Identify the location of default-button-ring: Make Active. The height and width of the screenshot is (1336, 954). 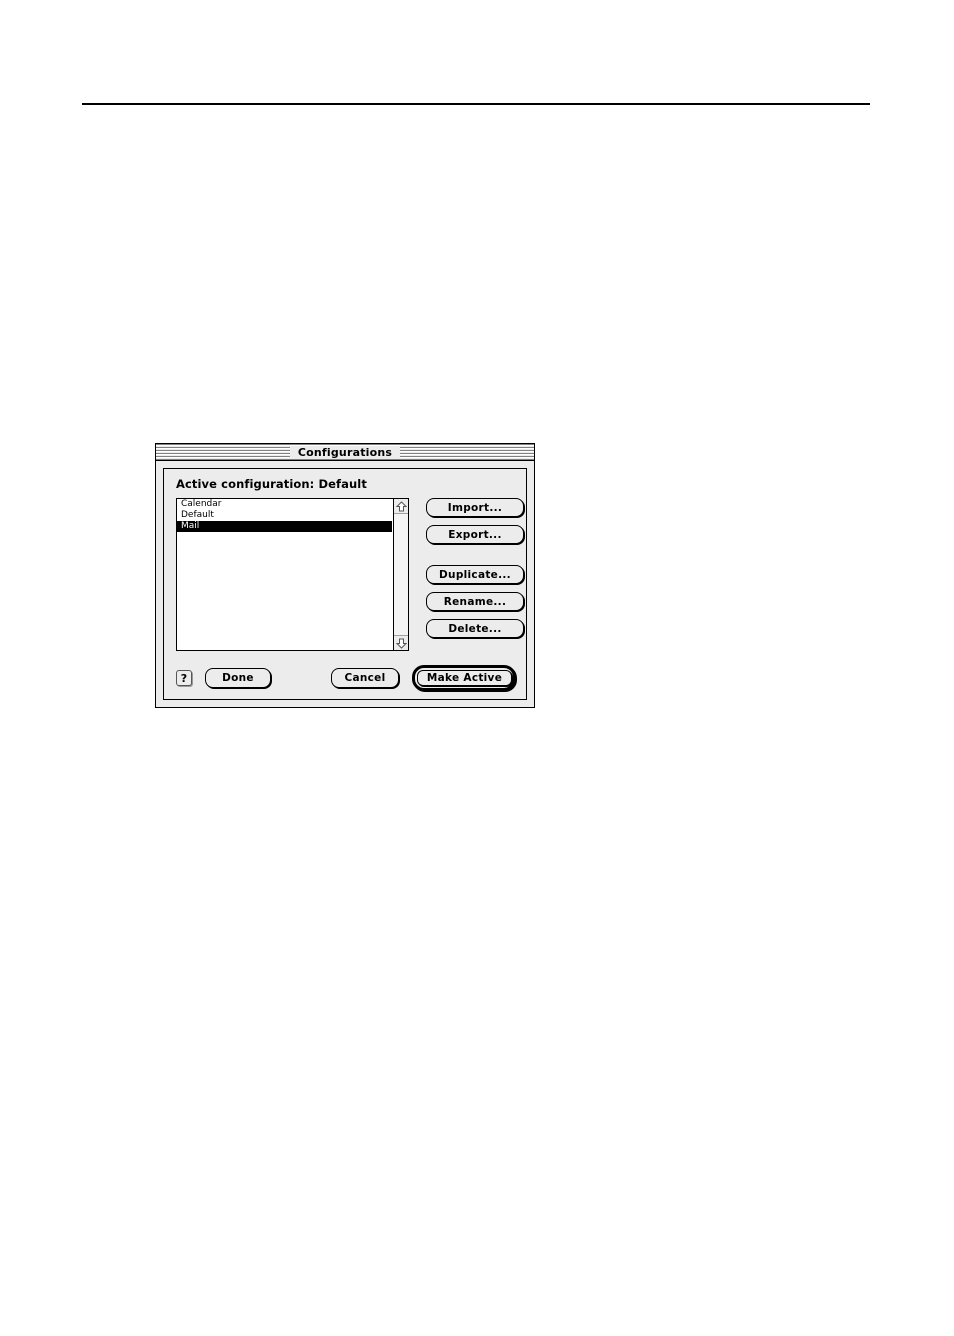
(464, 678).